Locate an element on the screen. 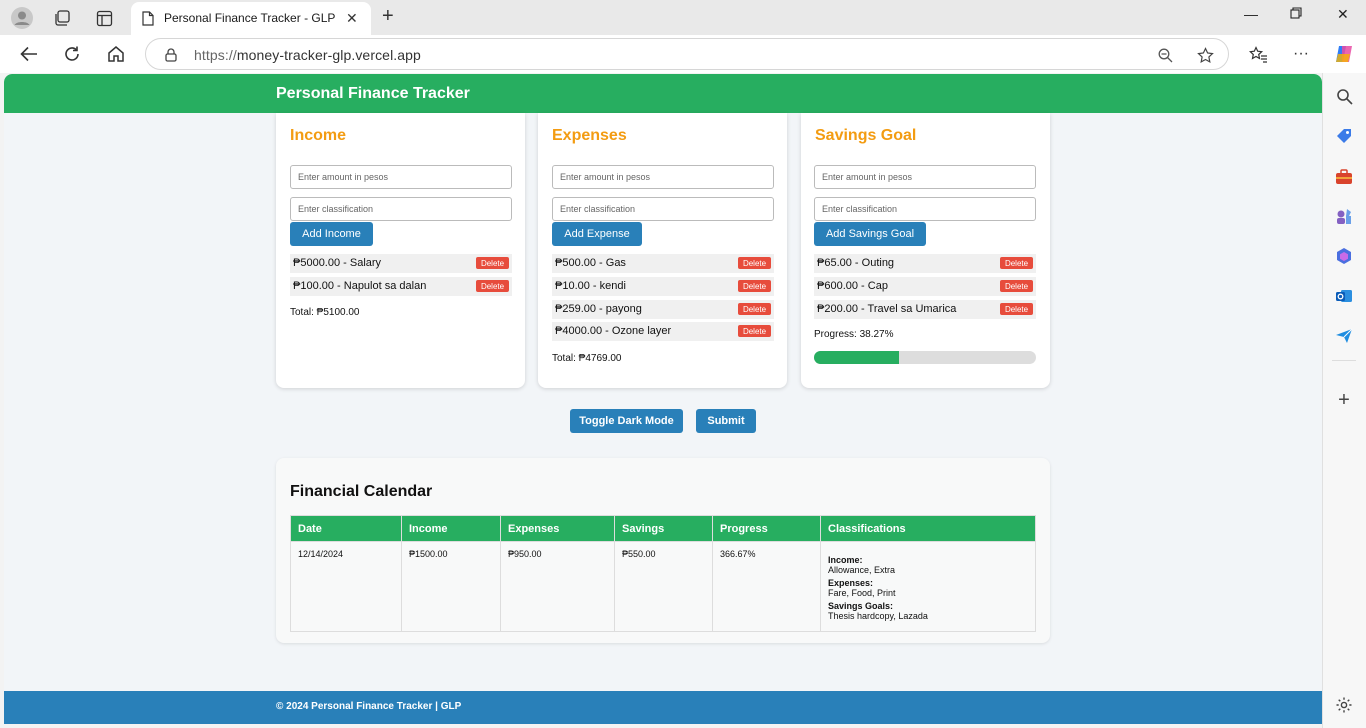  cell-savings: ₱550.00 is located at coordinates (663, 586).